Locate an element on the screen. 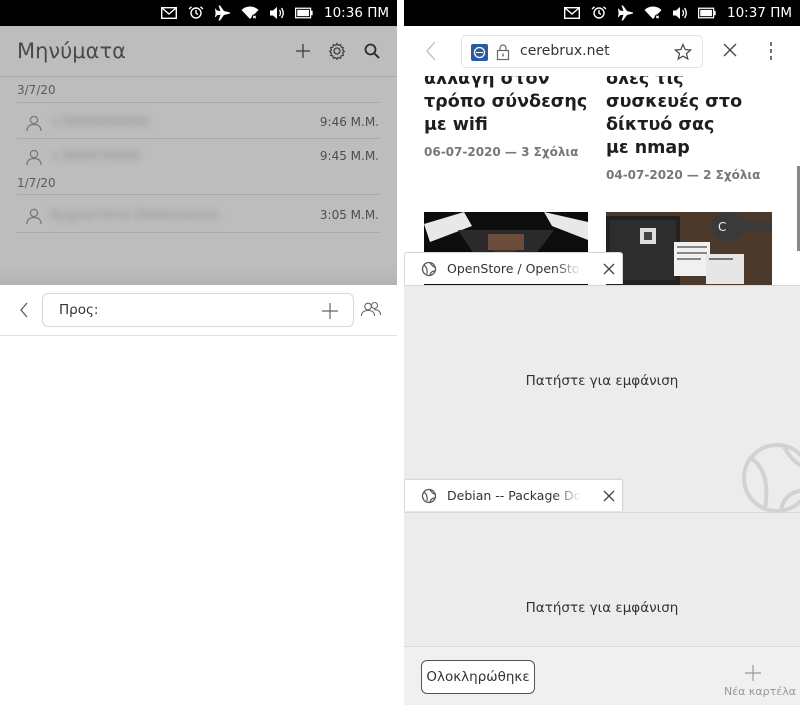  tab-header: OpenStore / OpenStore is located at coordinates (513, 268).